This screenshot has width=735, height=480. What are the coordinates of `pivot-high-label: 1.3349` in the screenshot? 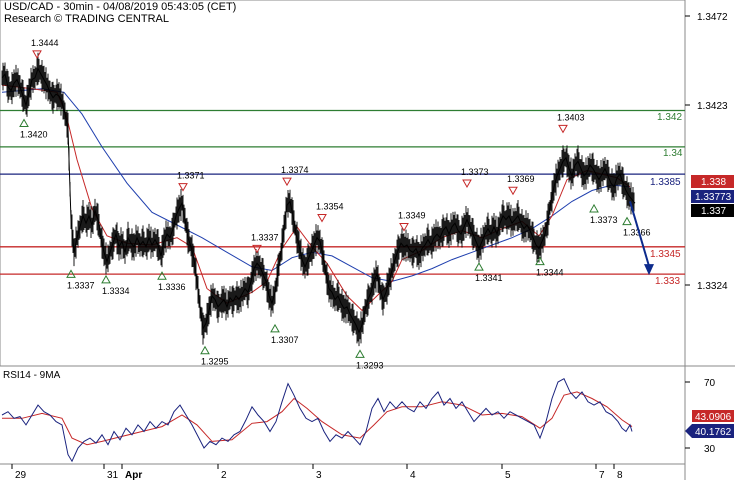 It's located at (412, 216).